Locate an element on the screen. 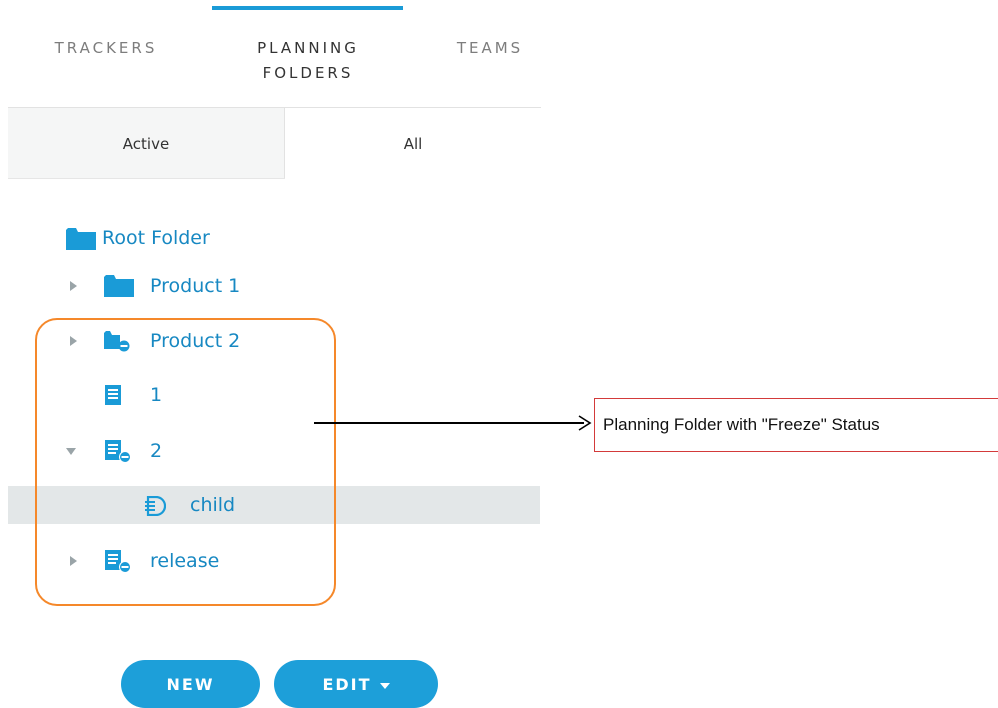  tab-trackers-label: TRACKERS is located at coordinates (106, 48).